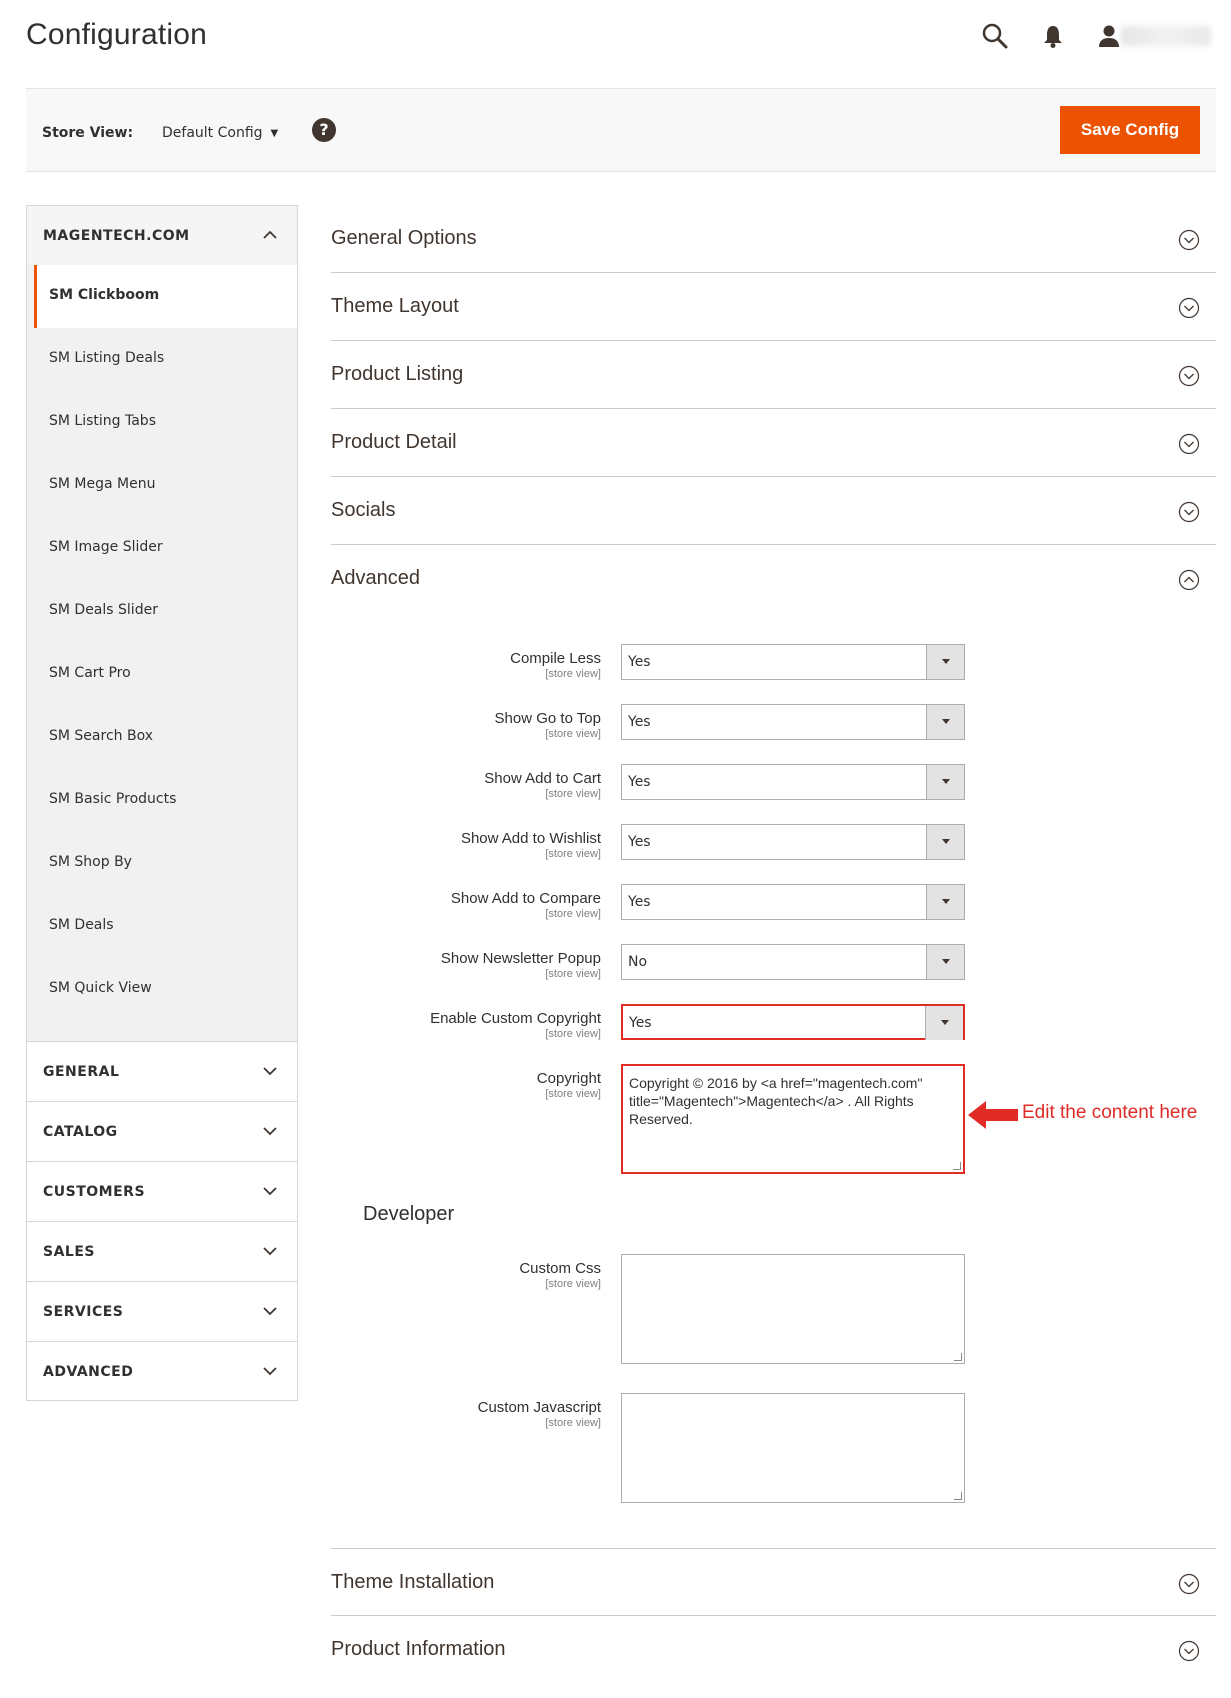 The image size is (1231, 1698). Describe the element at coordinates (162, 359) in the screenshot. I see `sidebar-item-sm-listing-deals: SM Listing Deals` at that location.